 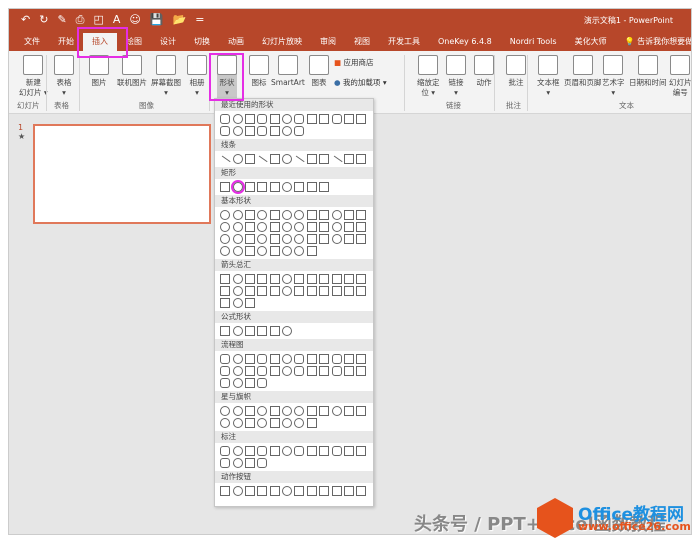 I want to click on wordart-button: 艺术字 ▾, so click(x=613, y=76).